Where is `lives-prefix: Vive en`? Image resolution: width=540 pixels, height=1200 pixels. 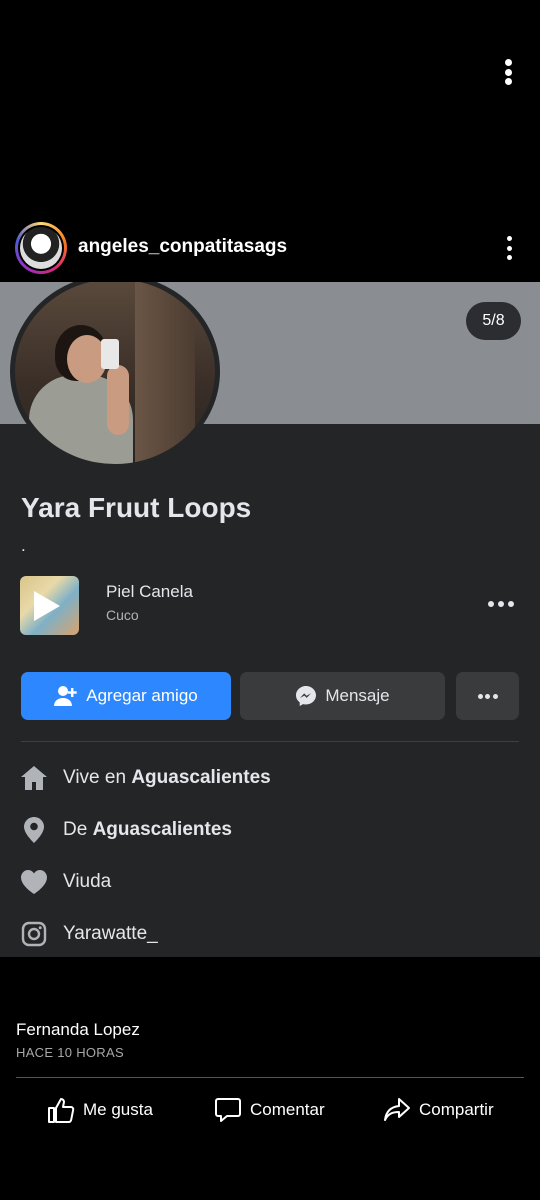
lives-prefix: Vive en is located at coordinates (97, 777).